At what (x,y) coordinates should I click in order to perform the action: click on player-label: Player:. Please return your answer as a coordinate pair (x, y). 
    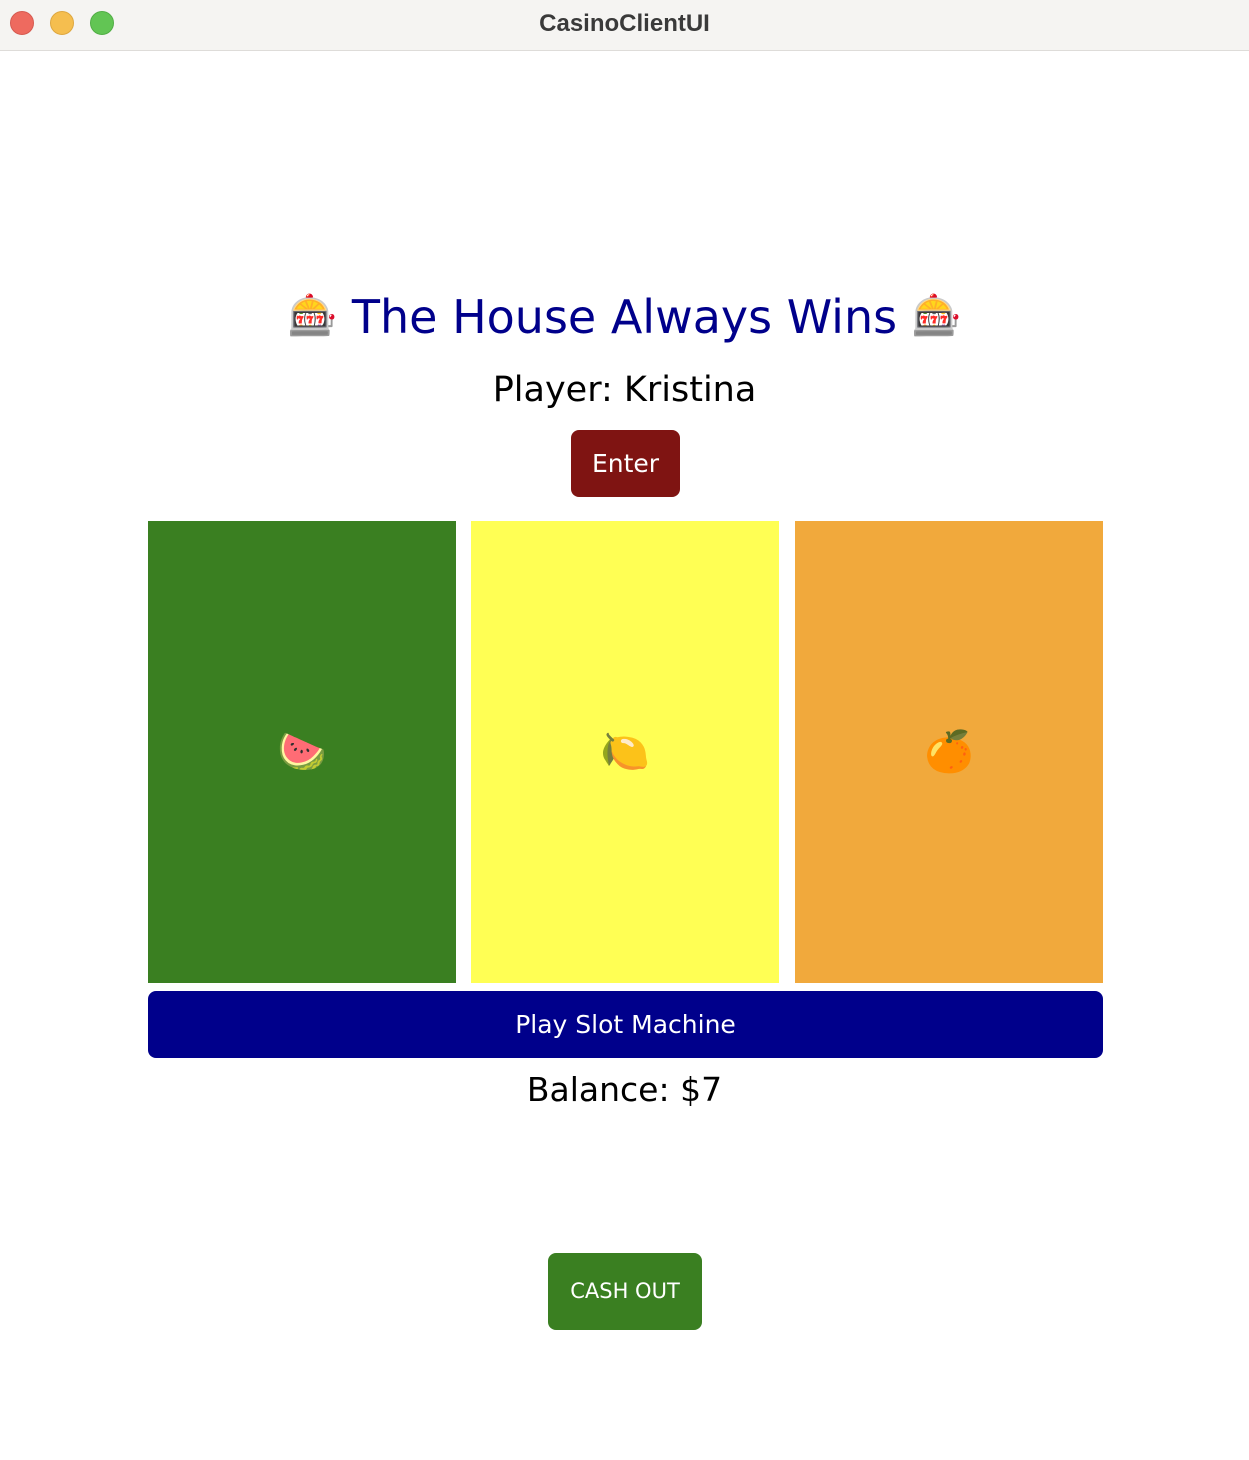
    Looking at the image, I should click on (552, 390).